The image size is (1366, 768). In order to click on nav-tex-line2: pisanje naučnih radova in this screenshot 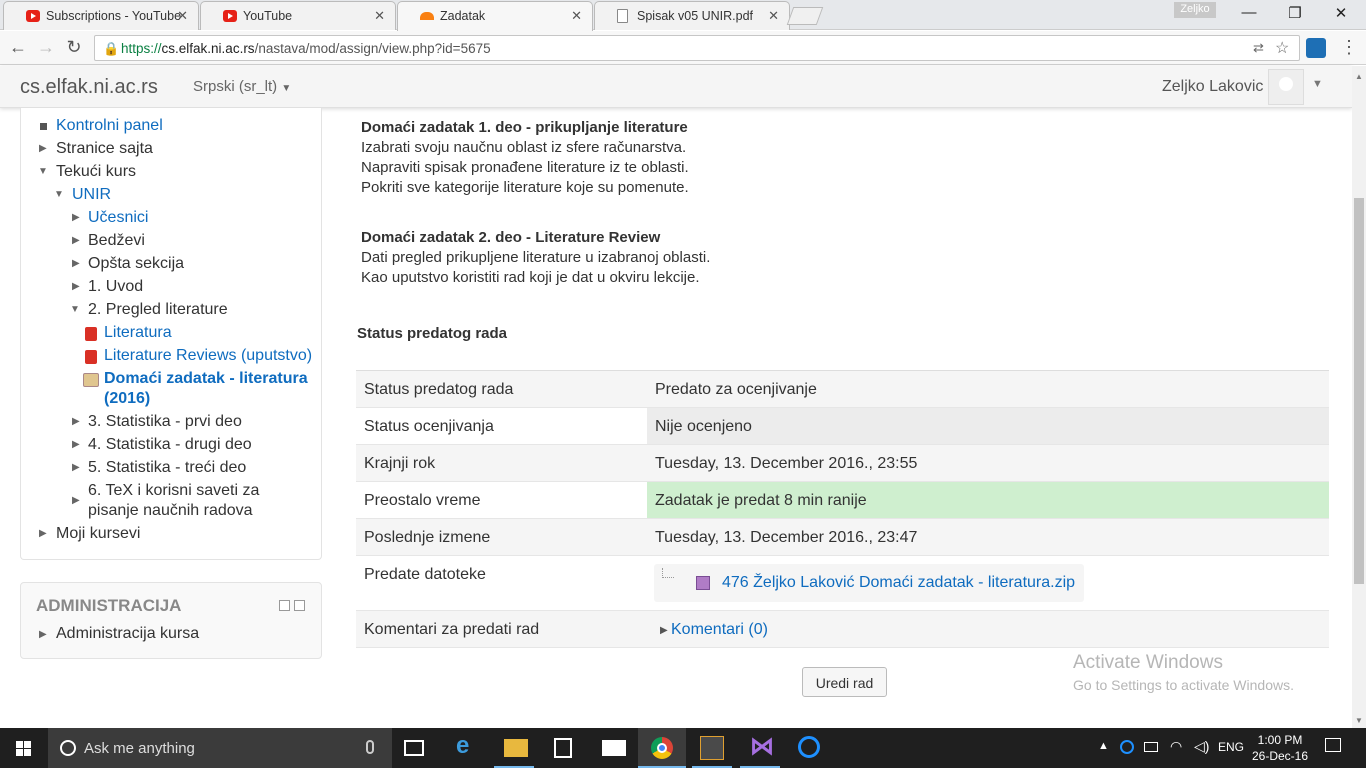, I will do `click(170, 511)`.